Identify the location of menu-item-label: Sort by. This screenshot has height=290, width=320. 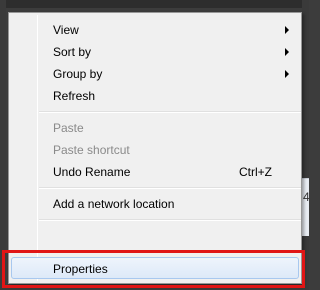
(72, 52).